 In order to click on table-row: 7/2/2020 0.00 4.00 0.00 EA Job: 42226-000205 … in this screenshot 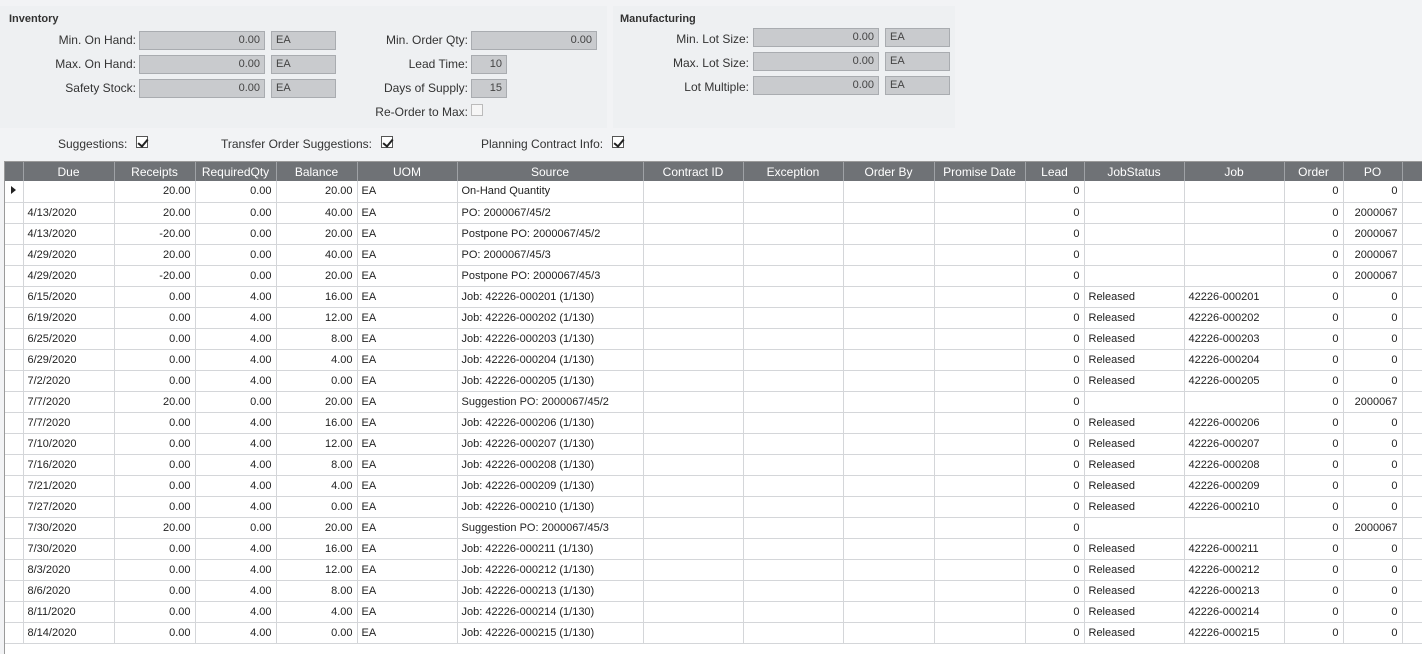, I will do `click(713, 381)`.